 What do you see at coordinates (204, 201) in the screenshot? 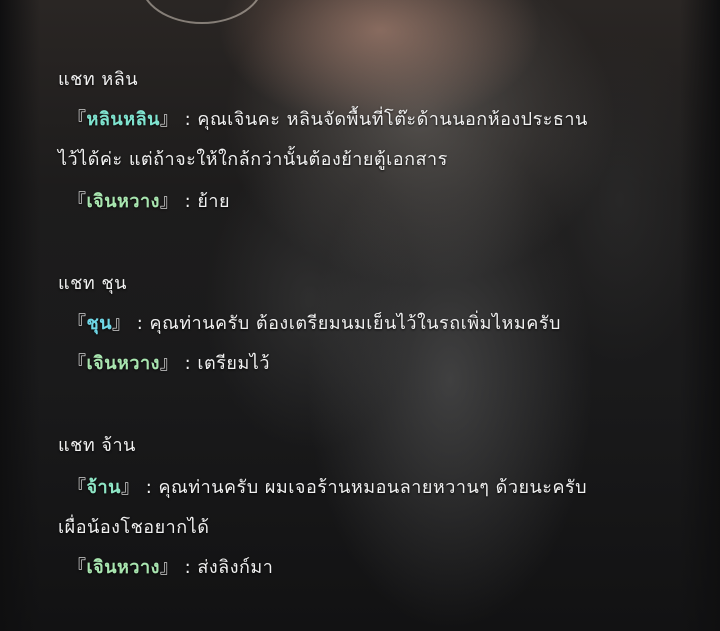
I see `message-text: : ย้าย` at bounding box center [204, 201].